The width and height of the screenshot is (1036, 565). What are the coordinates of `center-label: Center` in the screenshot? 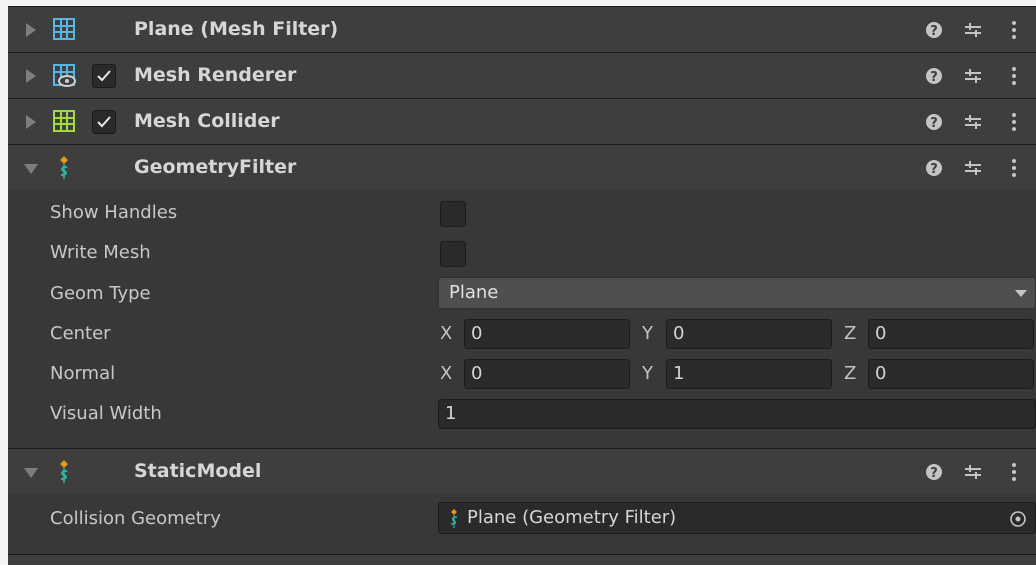 It's located at (80, 333).